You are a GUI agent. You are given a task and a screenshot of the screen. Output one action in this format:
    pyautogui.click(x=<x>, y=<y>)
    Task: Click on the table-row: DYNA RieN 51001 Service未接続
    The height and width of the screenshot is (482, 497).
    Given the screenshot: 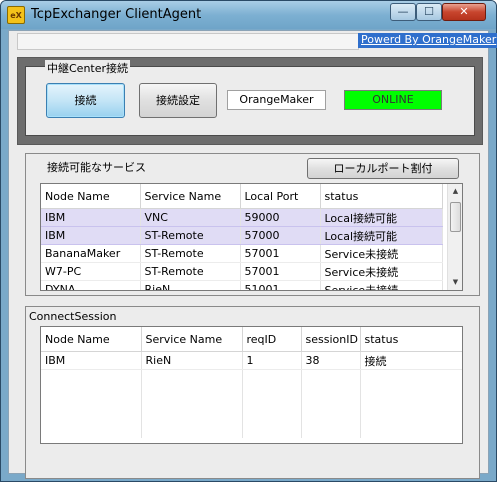 What is the action you would take?
    pyautogui.click(x=242, y=285)
    